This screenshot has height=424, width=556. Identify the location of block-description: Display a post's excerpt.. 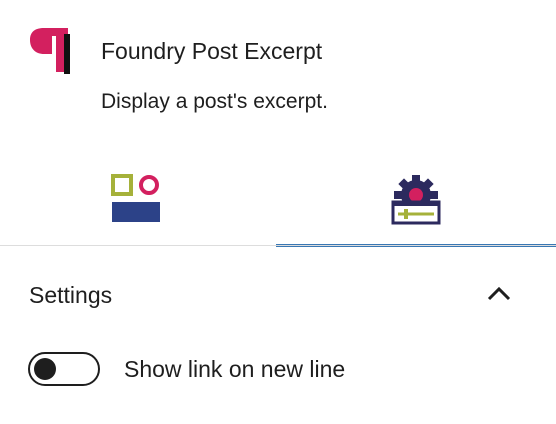
(214, 101).